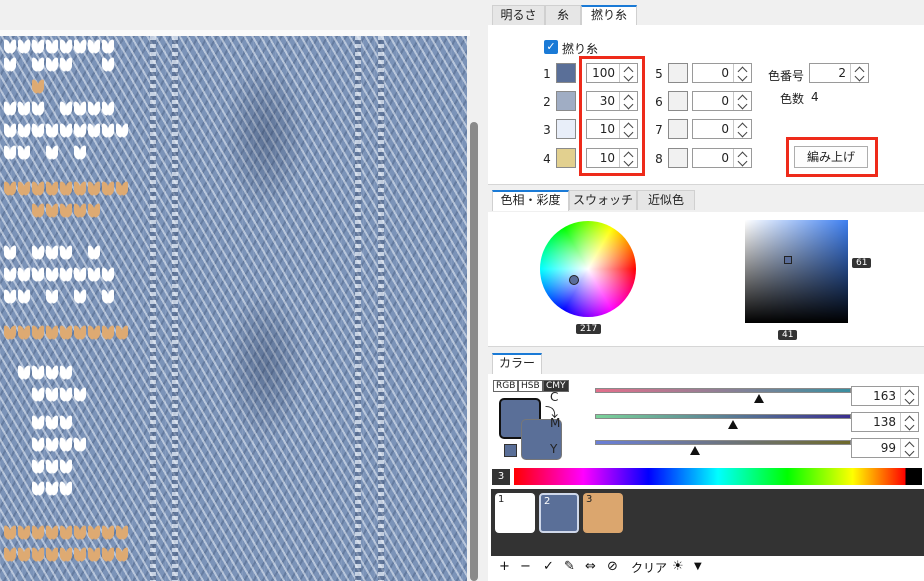 The image size is (924, 581). Describe the element at coordinates (788, 335) in the screenshot. I see `brightness-value-tag: 41` at that location.